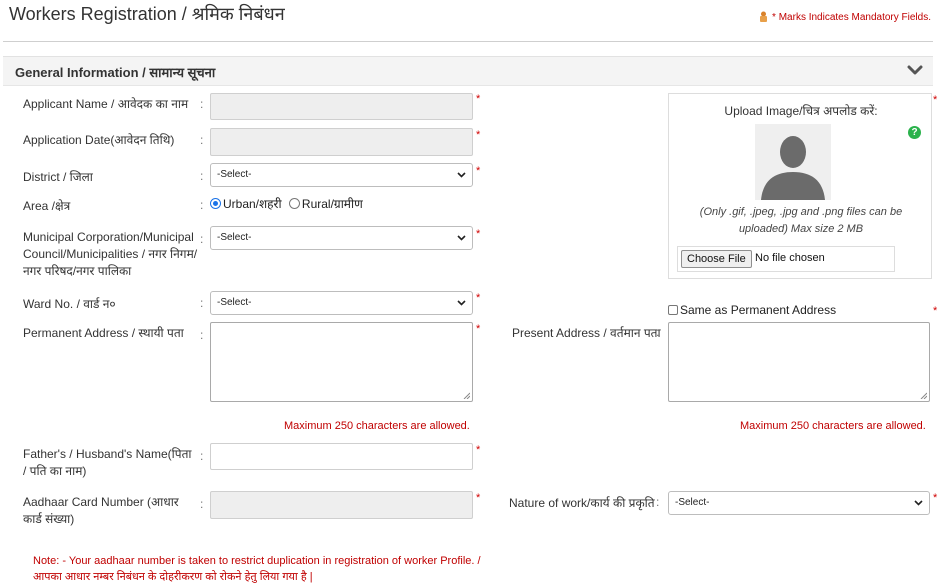 This screenshot has width=943, height=585. What do you see at coordinates (332, 204) in the screenshot?
I see `area-radio-rural-label: Rural/ग्रामीण` at bounding box center [332, 204].